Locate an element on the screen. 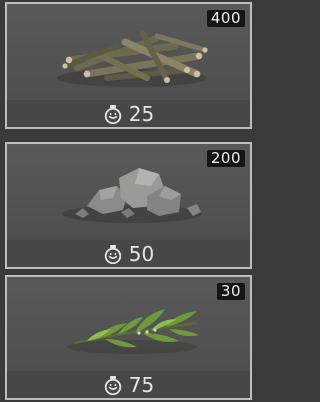 This screenshot has height=402, width=320. cost-bar: 50 is located at coordinates (128, 253).